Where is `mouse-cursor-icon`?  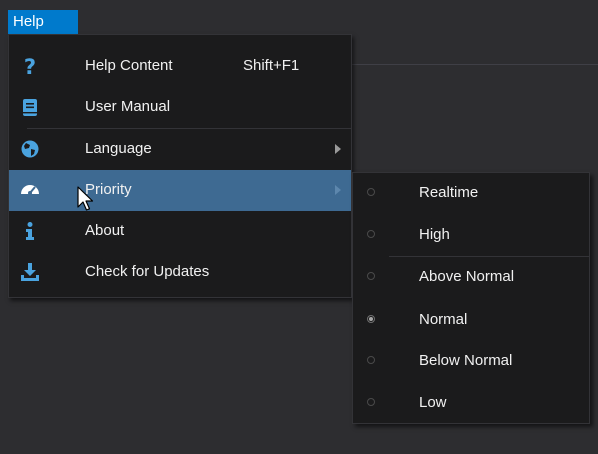 mouse-cursor-icon is located at coordinates (85, 198).